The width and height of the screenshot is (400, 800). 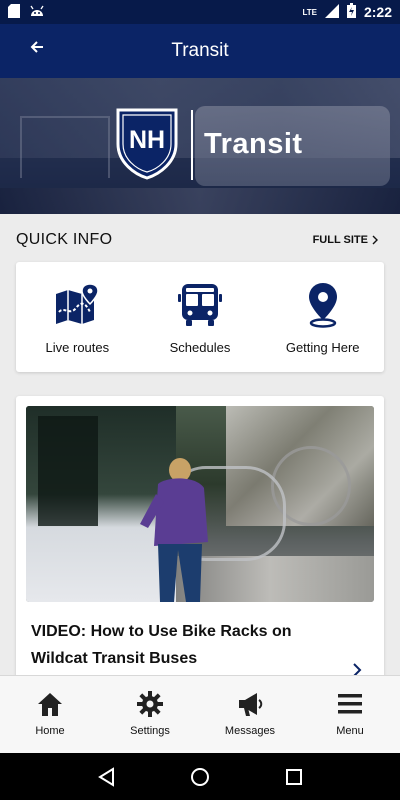 What do you see at coordinates (250, 731) in the screenshot?
I see `nav-label: Messages` at bounding box center [250, 731].